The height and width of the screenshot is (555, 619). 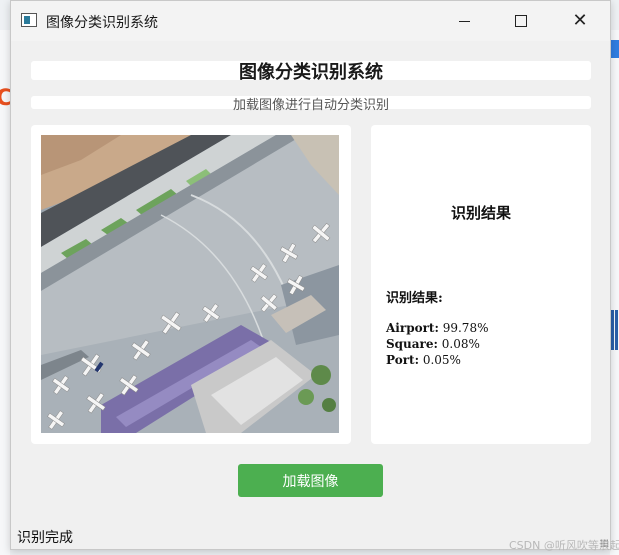 I want to click on load-image-button: 加载图像, so click(x=310, y=480).